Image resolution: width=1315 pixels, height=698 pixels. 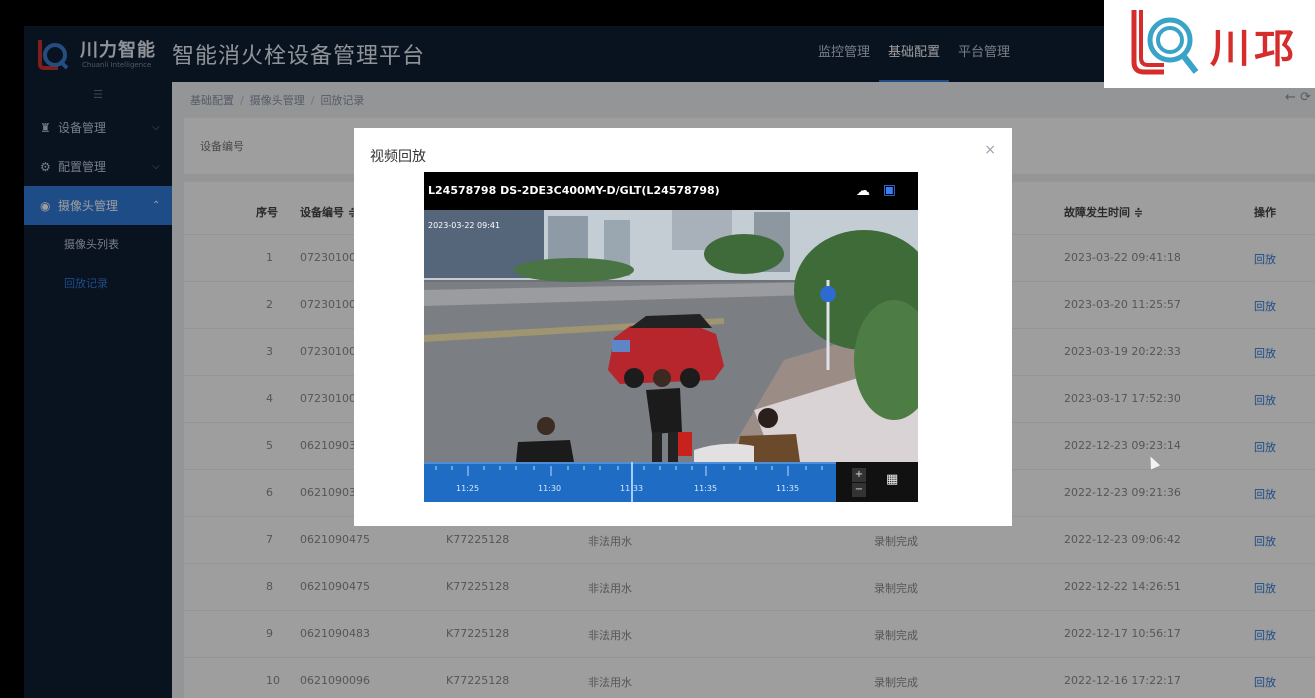 What do you see at coordinates (464, 225) in the screenshot?
I see `video-osd-text: 2023-03-22 09:41` at bounding box center [464, 225].